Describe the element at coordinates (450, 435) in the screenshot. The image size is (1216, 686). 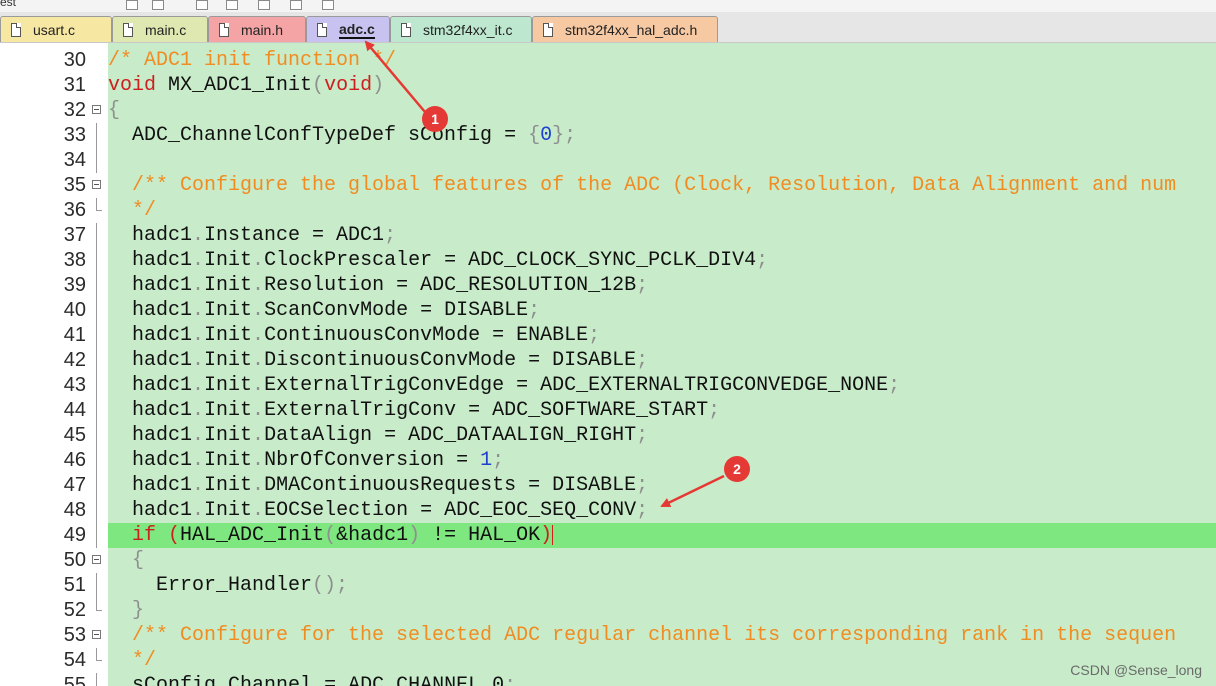
I see `code-token: DataAlign = ADC_DATAALIGN_RIGHT` at that location.